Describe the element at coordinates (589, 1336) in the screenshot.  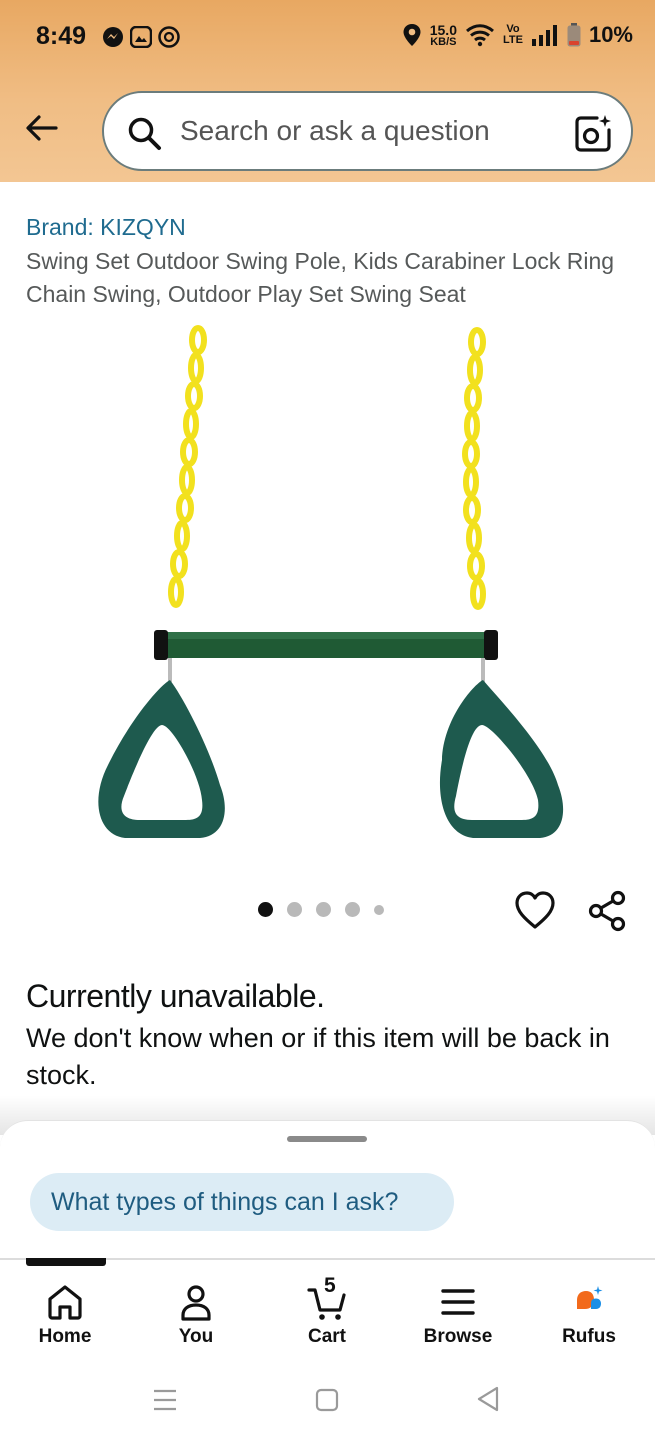
I see `nav-rufus-label: Rufus` at that location.